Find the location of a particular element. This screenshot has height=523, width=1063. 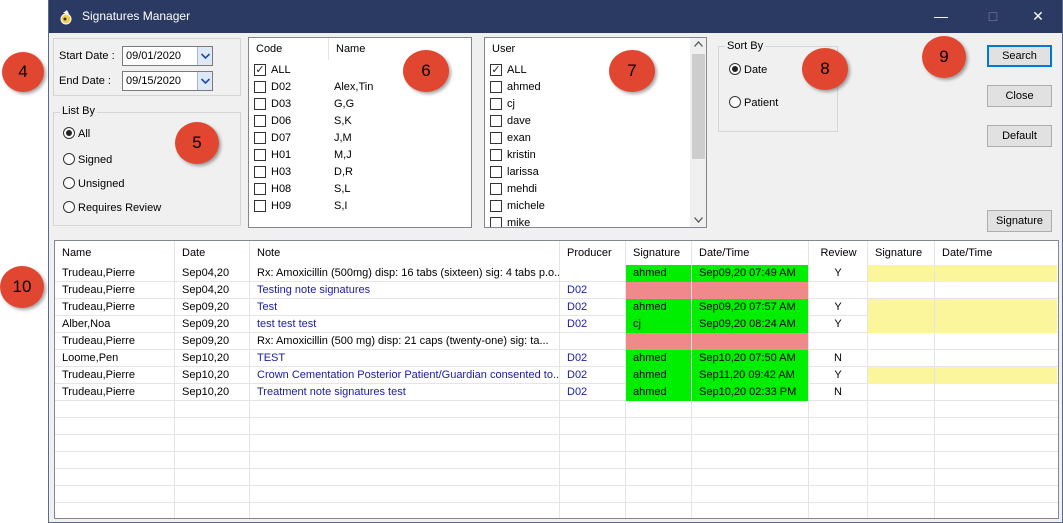

code-list-item: H01 M,J is located at coordinates (361, 155).